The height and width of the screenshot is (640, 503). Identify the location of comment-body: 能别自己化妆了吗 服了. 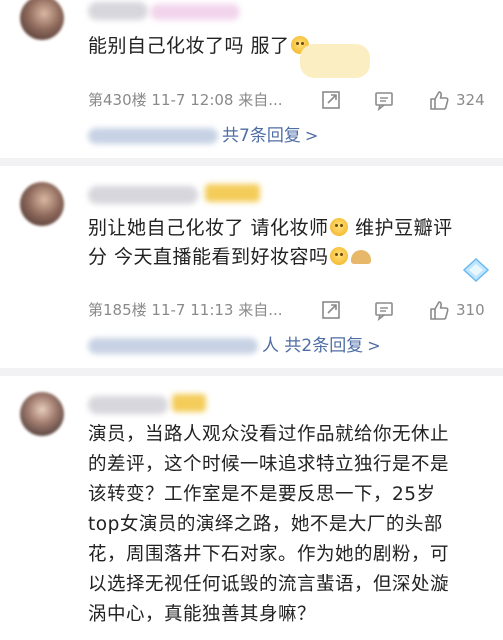
(189, 46).